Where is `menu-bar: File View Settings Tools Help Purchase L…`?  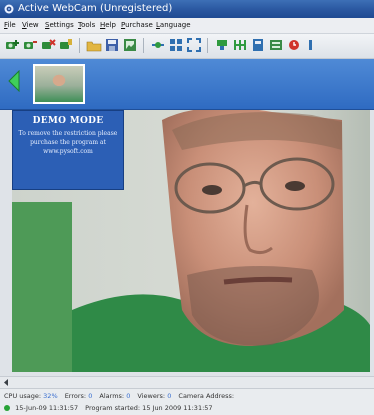 menu-bar: File View Settings Tools Help Purchase L… is located at coordinates (187, 26).